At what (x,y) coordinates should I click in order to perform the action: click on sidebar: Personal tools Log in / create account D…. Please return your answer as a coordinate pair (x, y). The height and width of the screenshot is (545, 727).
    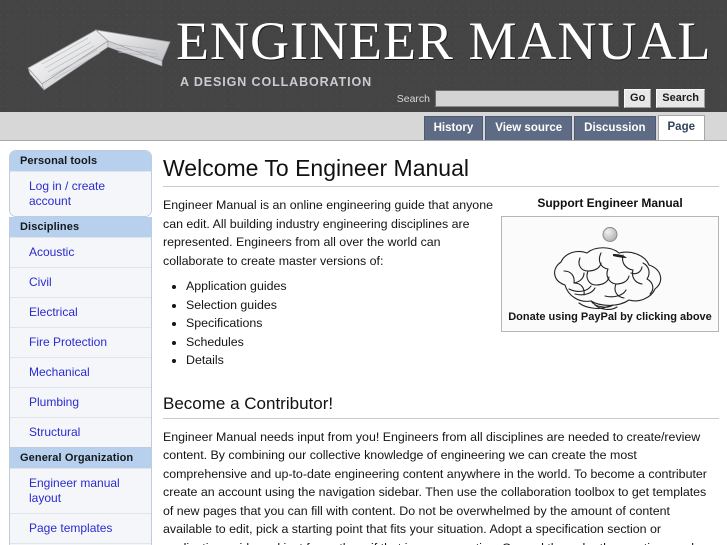
    Looking at the image, I should click on (80, 347).